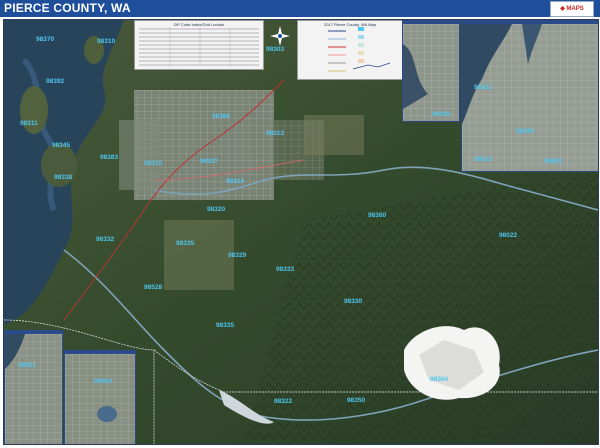 The width and height of the screenshot is (600, 448). What do you see at coordinates (29, 123) in the screenshot?
I see `zip-label: 98311` at bounding box center [29, 123].